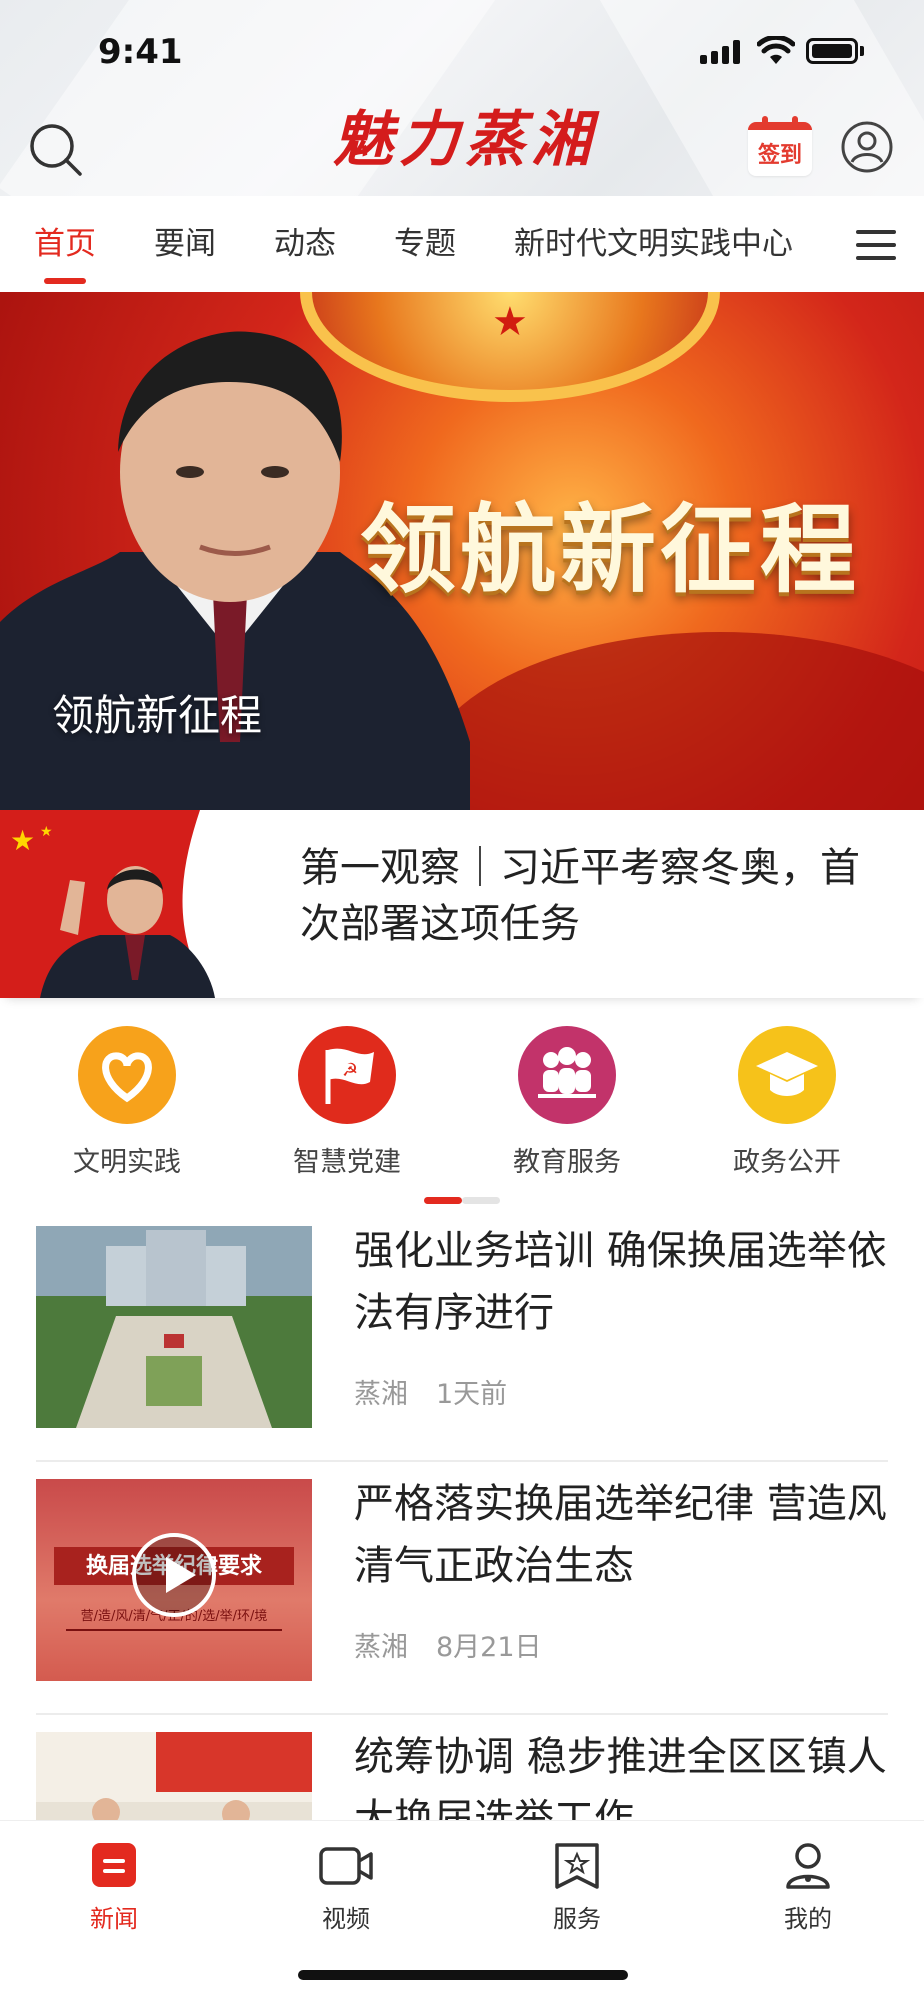  Describe the element at coordinates (462, 1200) in the screenshot. I see `entries-pager` at that location.